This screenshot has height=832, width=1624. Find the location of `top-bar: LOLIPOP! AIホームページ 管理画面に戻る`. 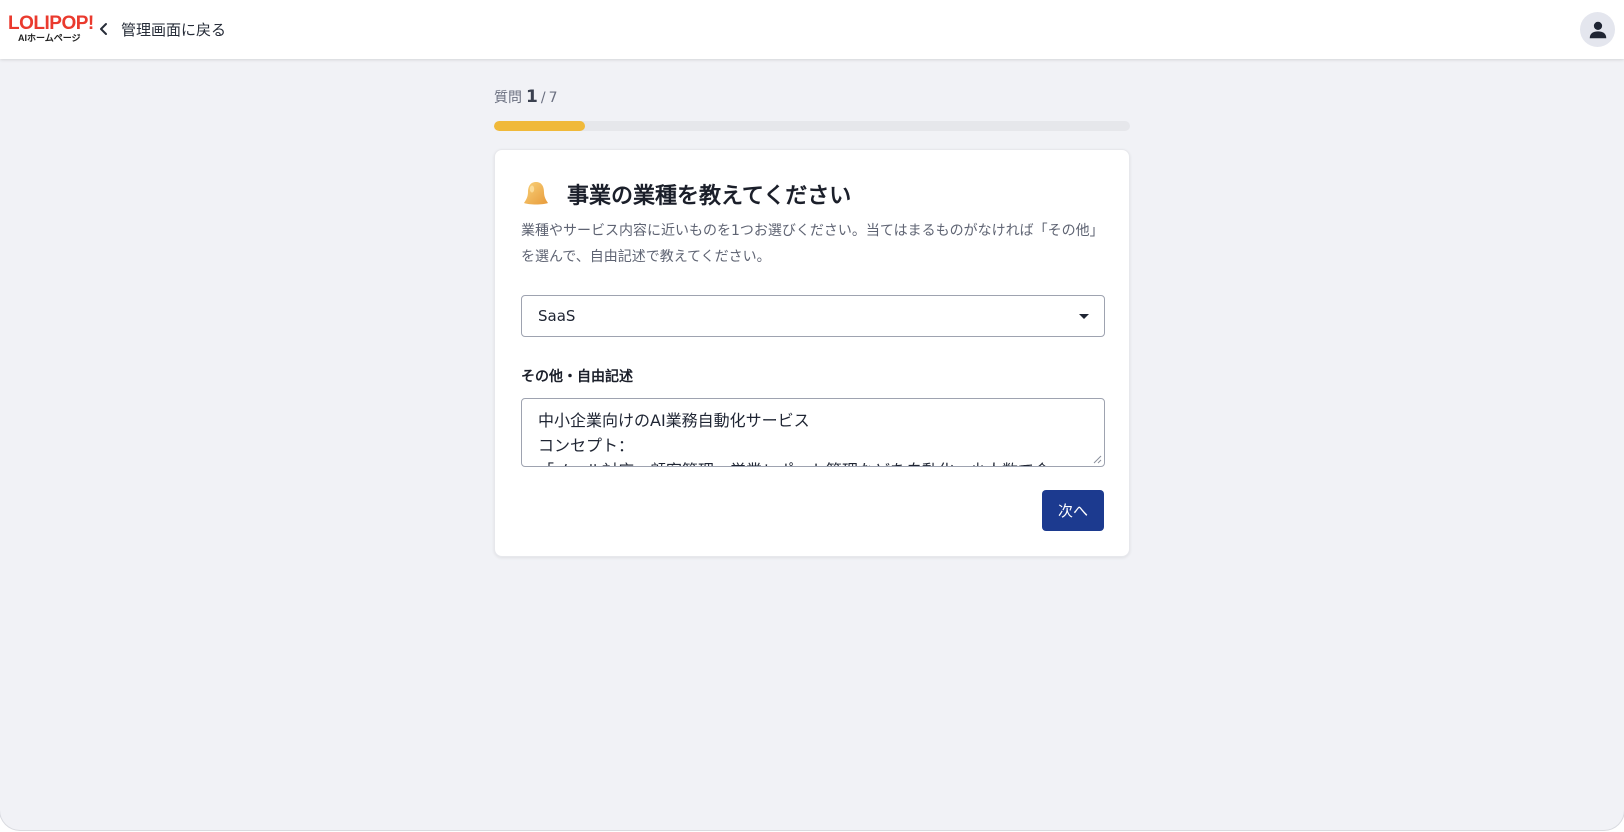

top-bar: LOLIPOP! AIホームページ 管理画面に戻る is located at coordinates (812, 29).